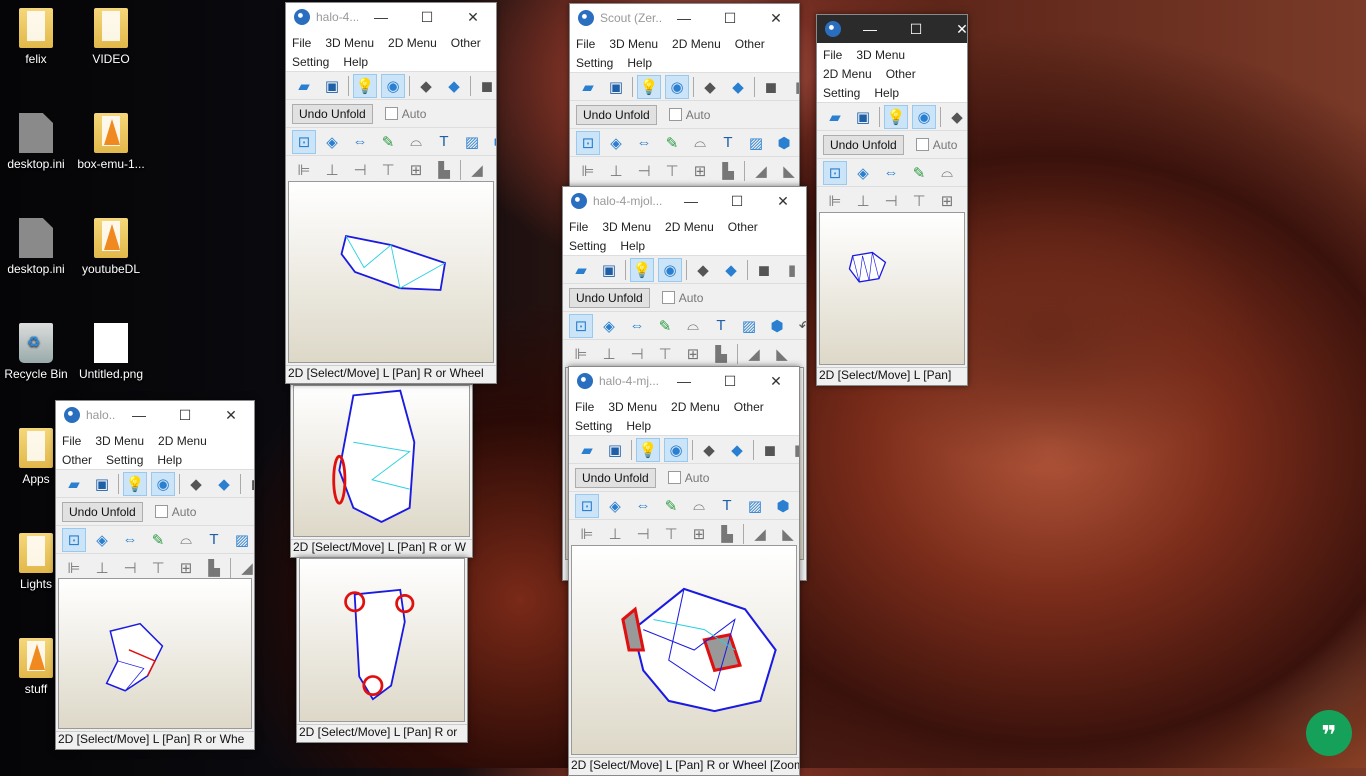  I want to click on paint-icon: ◼, so click(485, 86).